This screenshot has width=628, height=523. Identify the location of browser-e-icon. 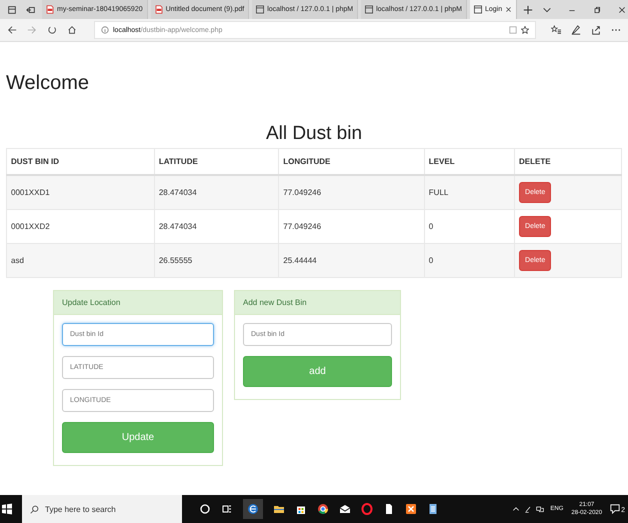
(253, 509).